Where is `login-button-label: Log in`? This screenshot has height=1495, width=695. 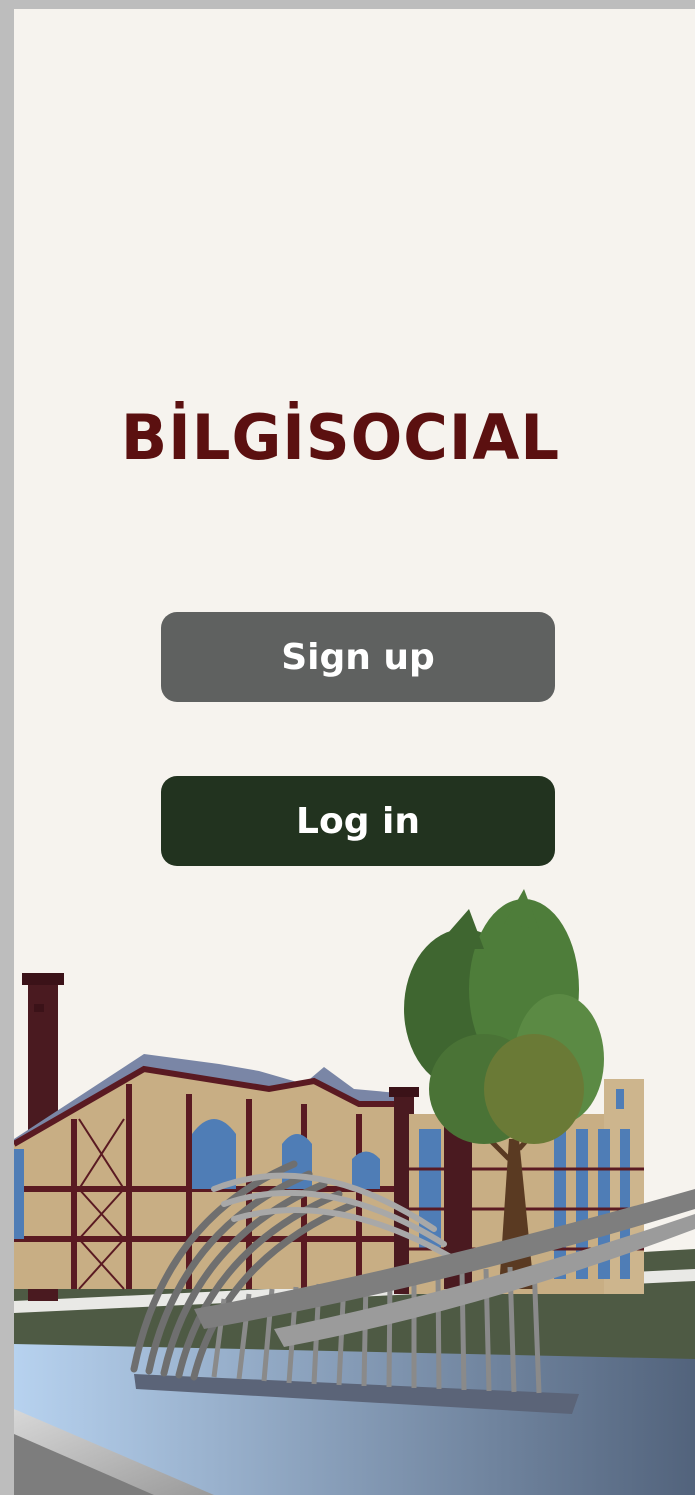
login-button-label: Log in is located at coordinates (358, 821).